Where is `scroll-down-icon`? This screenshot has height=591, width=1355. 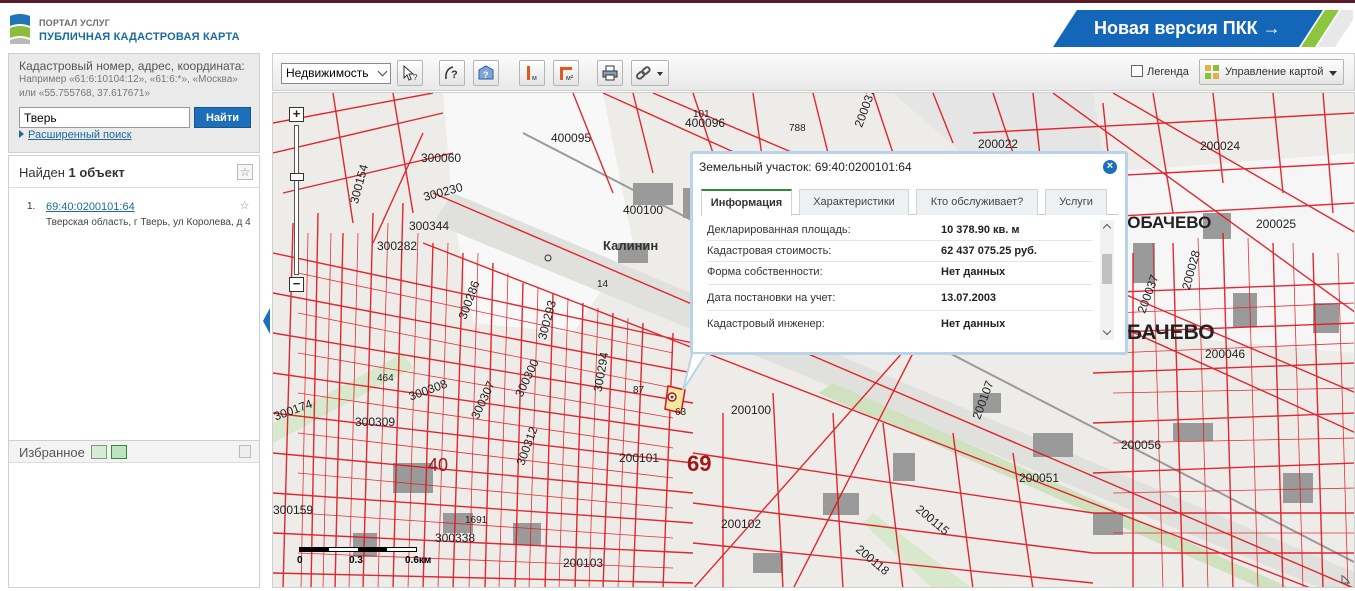
scroll-down-icon is located at coordinates (1107, 331).